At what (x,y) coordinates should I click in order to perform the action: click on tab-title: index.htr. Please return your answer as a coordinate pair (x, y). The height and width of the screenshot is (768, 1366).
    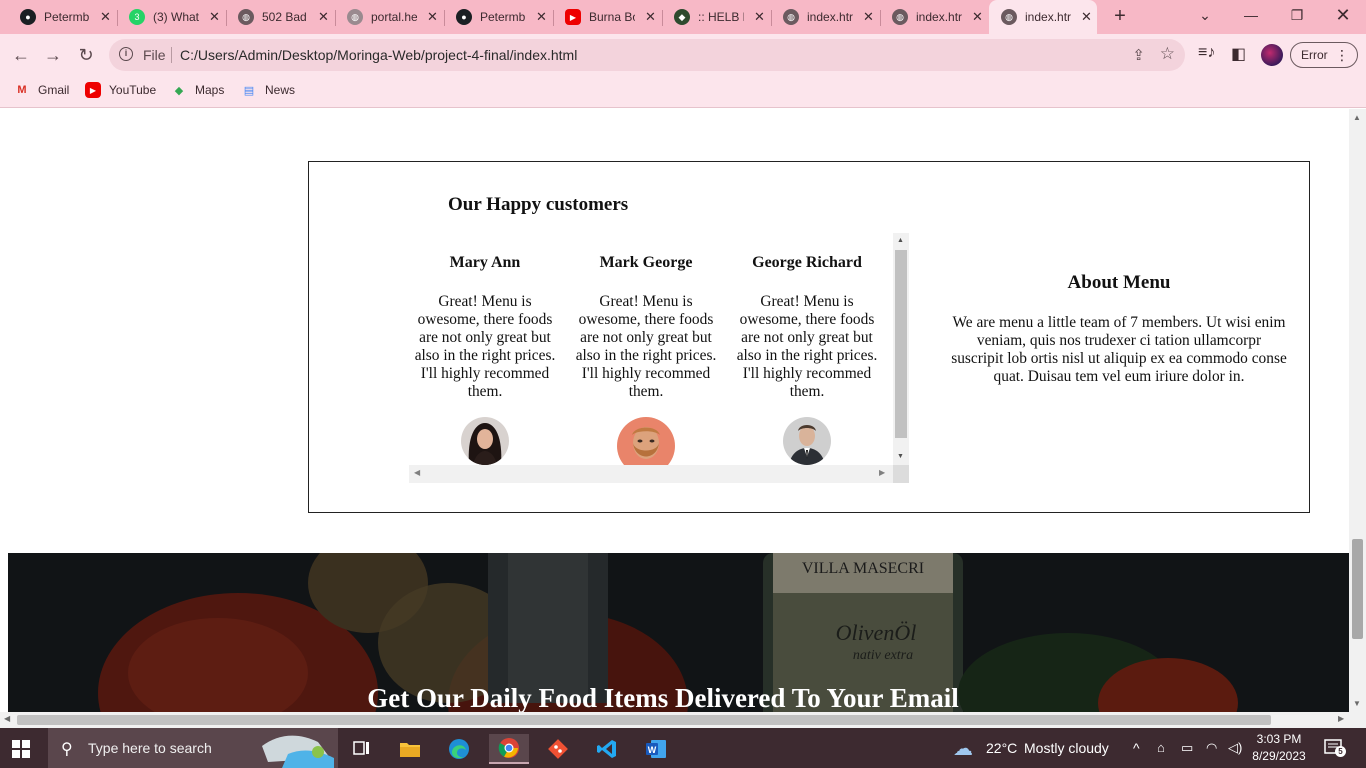
    Looking at the image, I should click on (1048, 17).